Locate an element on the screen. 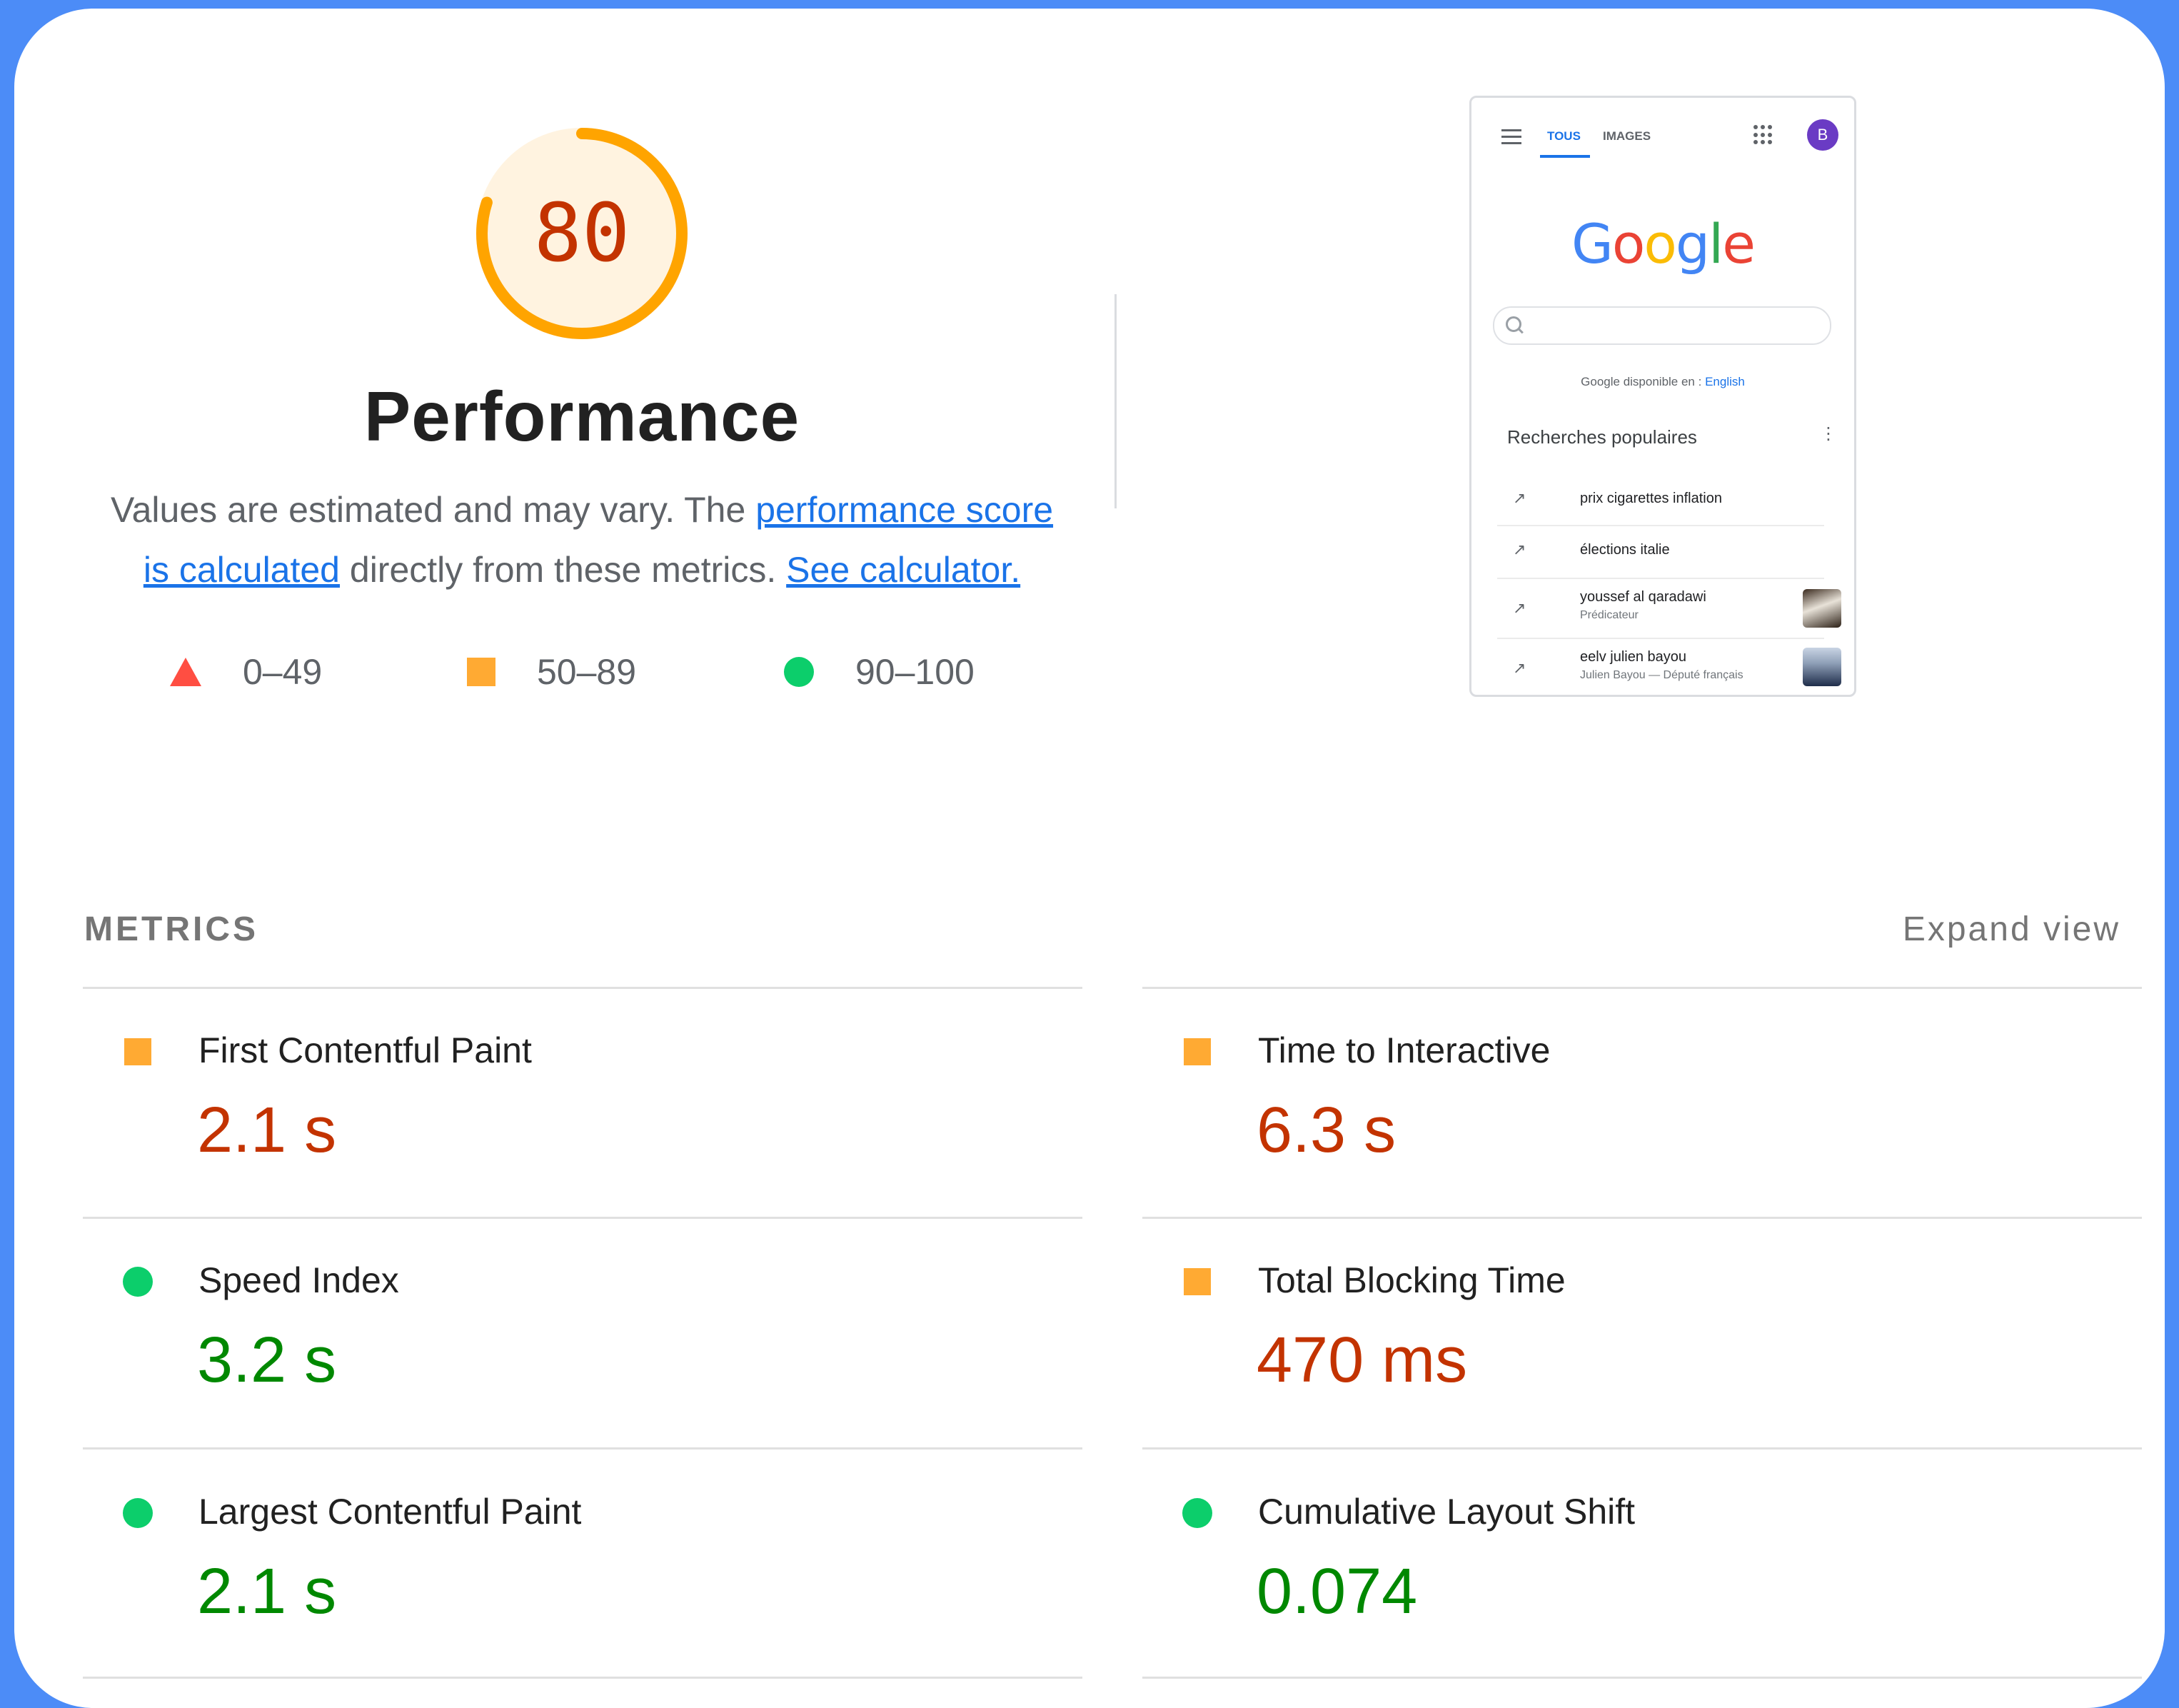  legend-average: 50–89 is located at coordinates (551, 672).